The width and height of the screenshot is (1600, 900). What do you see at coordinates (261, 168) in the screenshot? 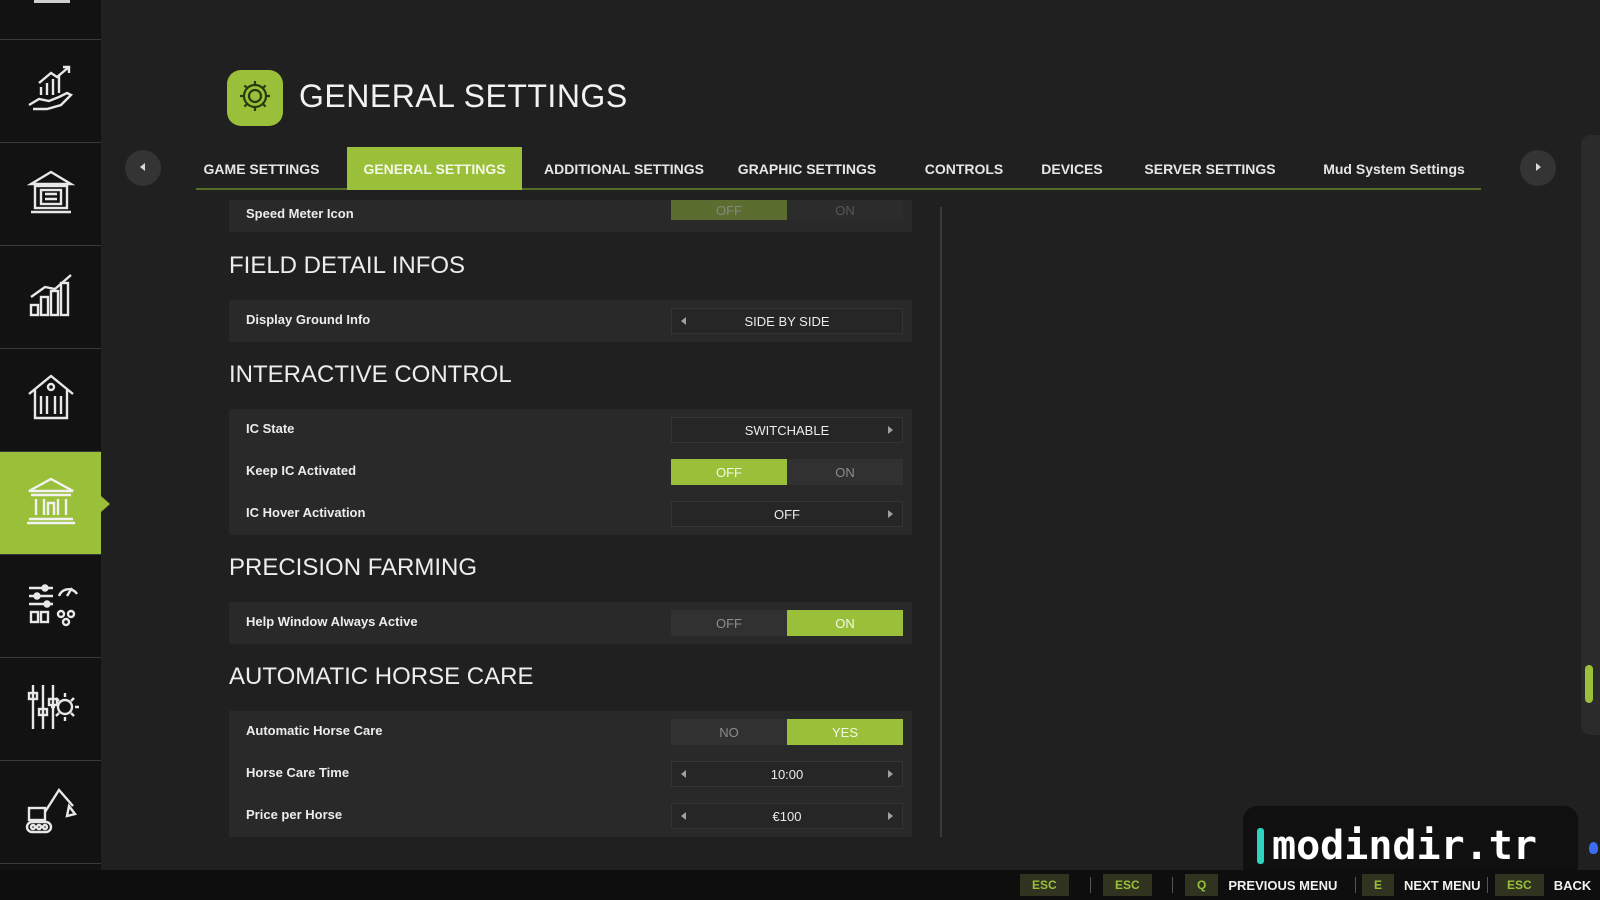
I see `tab-game-settings: GAME SETTINGS` at bounding box center [261, 168].